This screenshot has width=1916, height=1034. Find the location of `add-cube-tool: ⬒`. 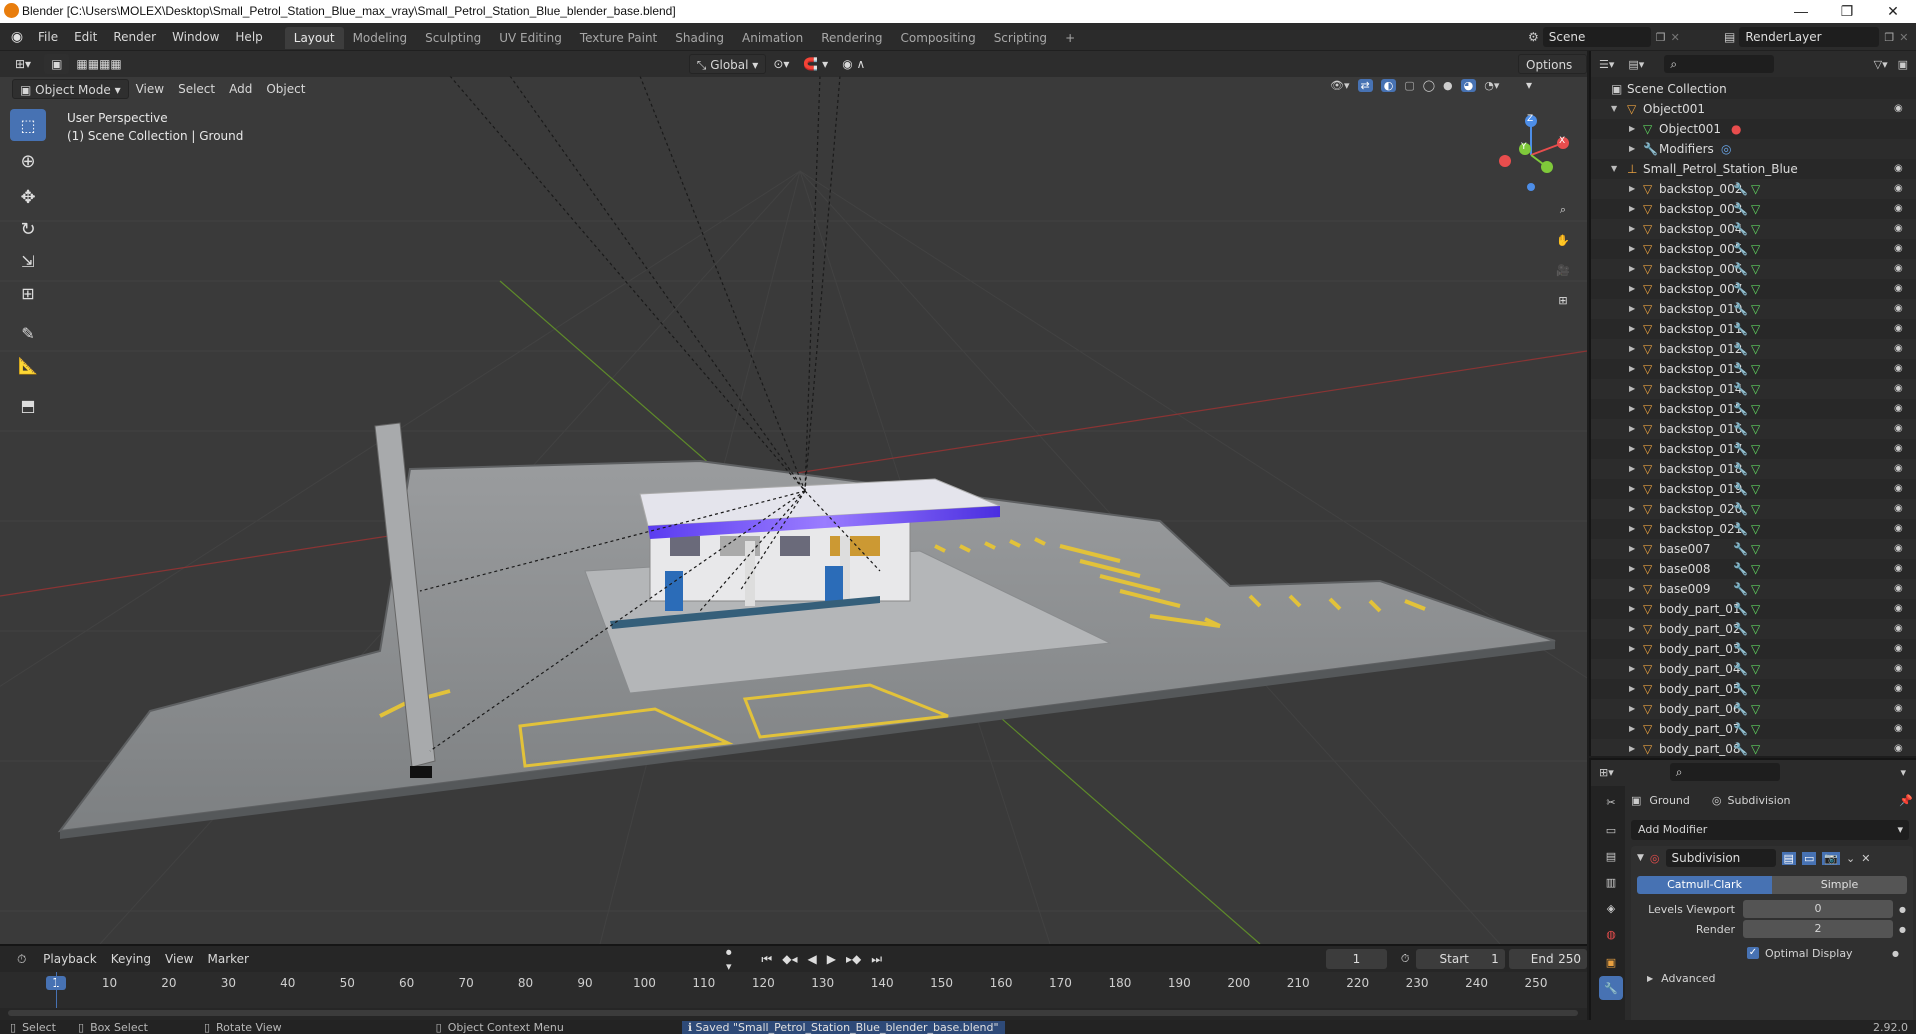

add-cube-tool: ⬒ is located at coordinates (28, 405).